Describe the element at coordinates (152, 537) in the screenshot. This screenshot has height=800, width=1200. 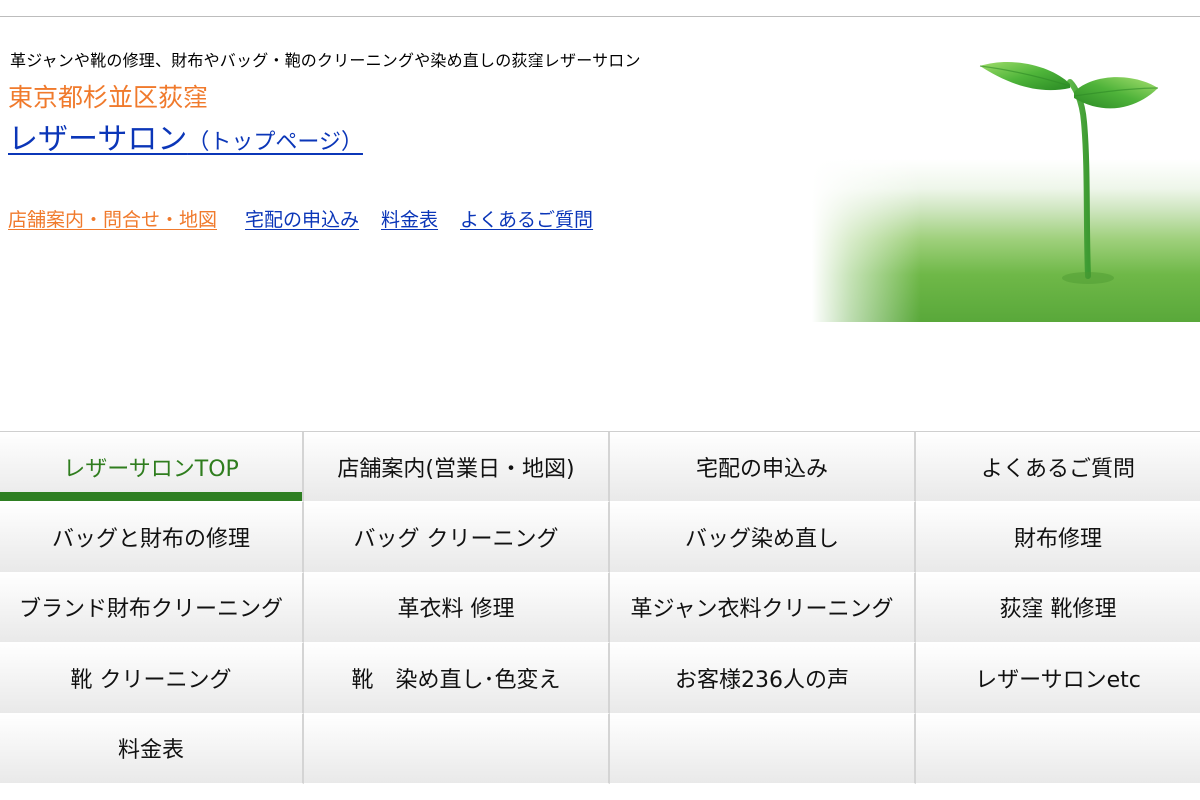
I see `nav-bag-wallet-repair: バッグと財布の修理` at that location.